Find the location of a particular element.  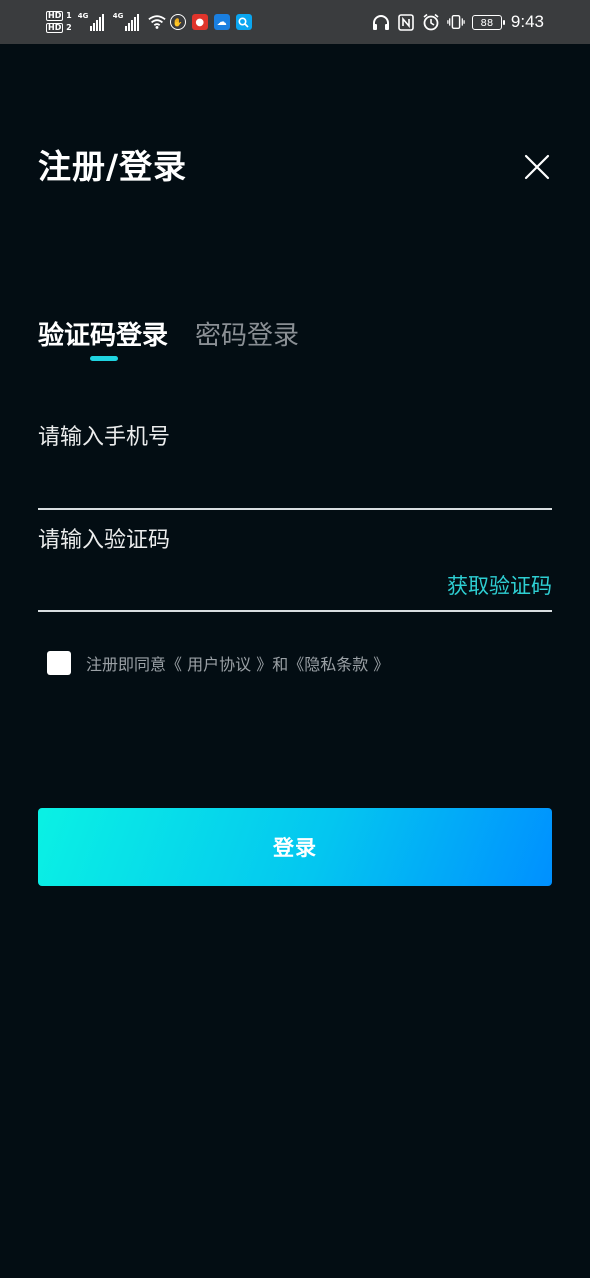

app-search-icon is located at coordinates (243, 22).